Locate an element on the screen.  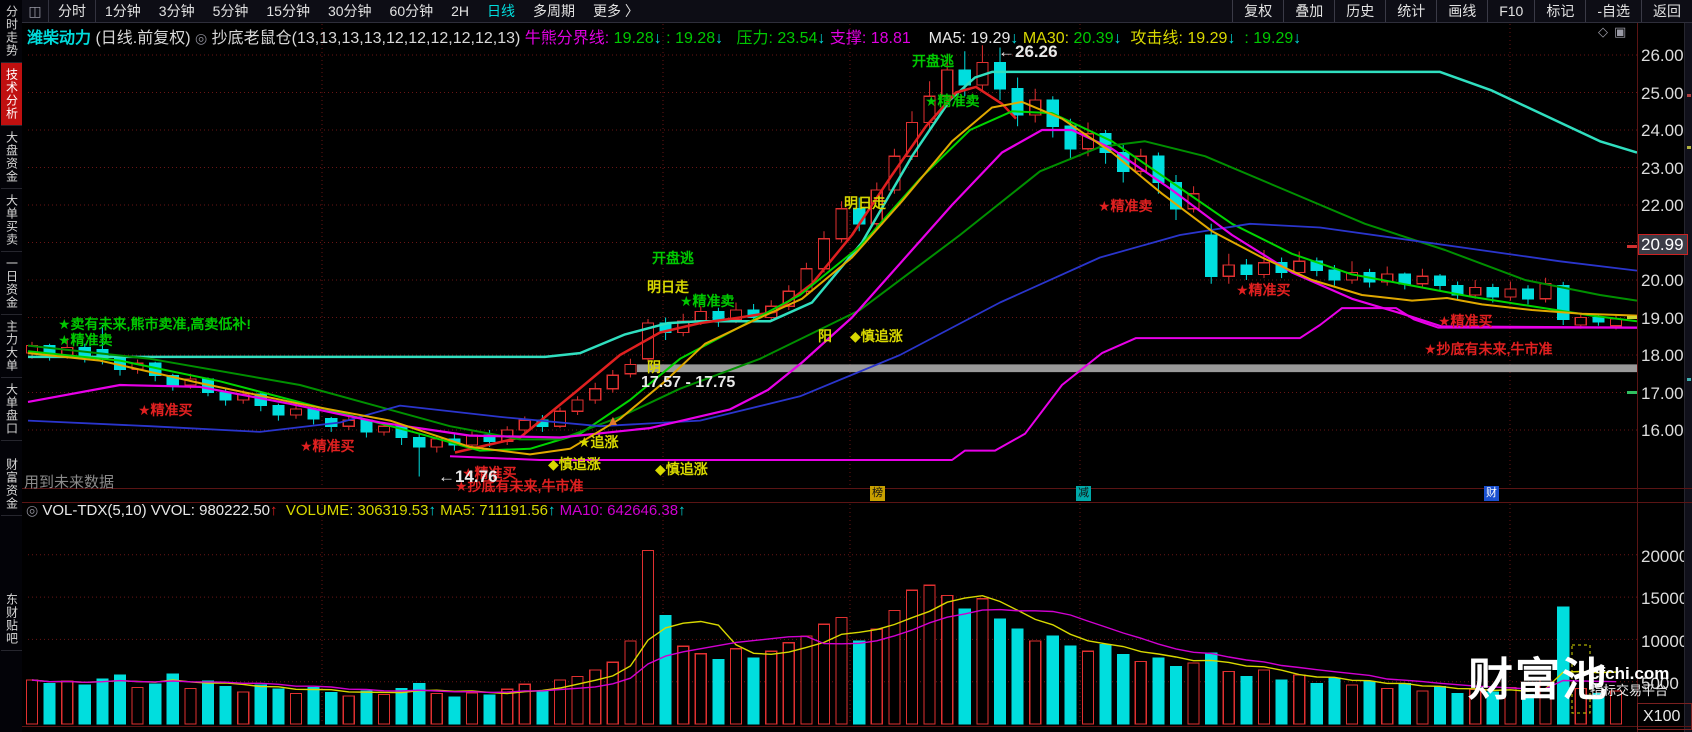
sidebar-tab-5: 主力大单 is located at coordinates (11, 346).